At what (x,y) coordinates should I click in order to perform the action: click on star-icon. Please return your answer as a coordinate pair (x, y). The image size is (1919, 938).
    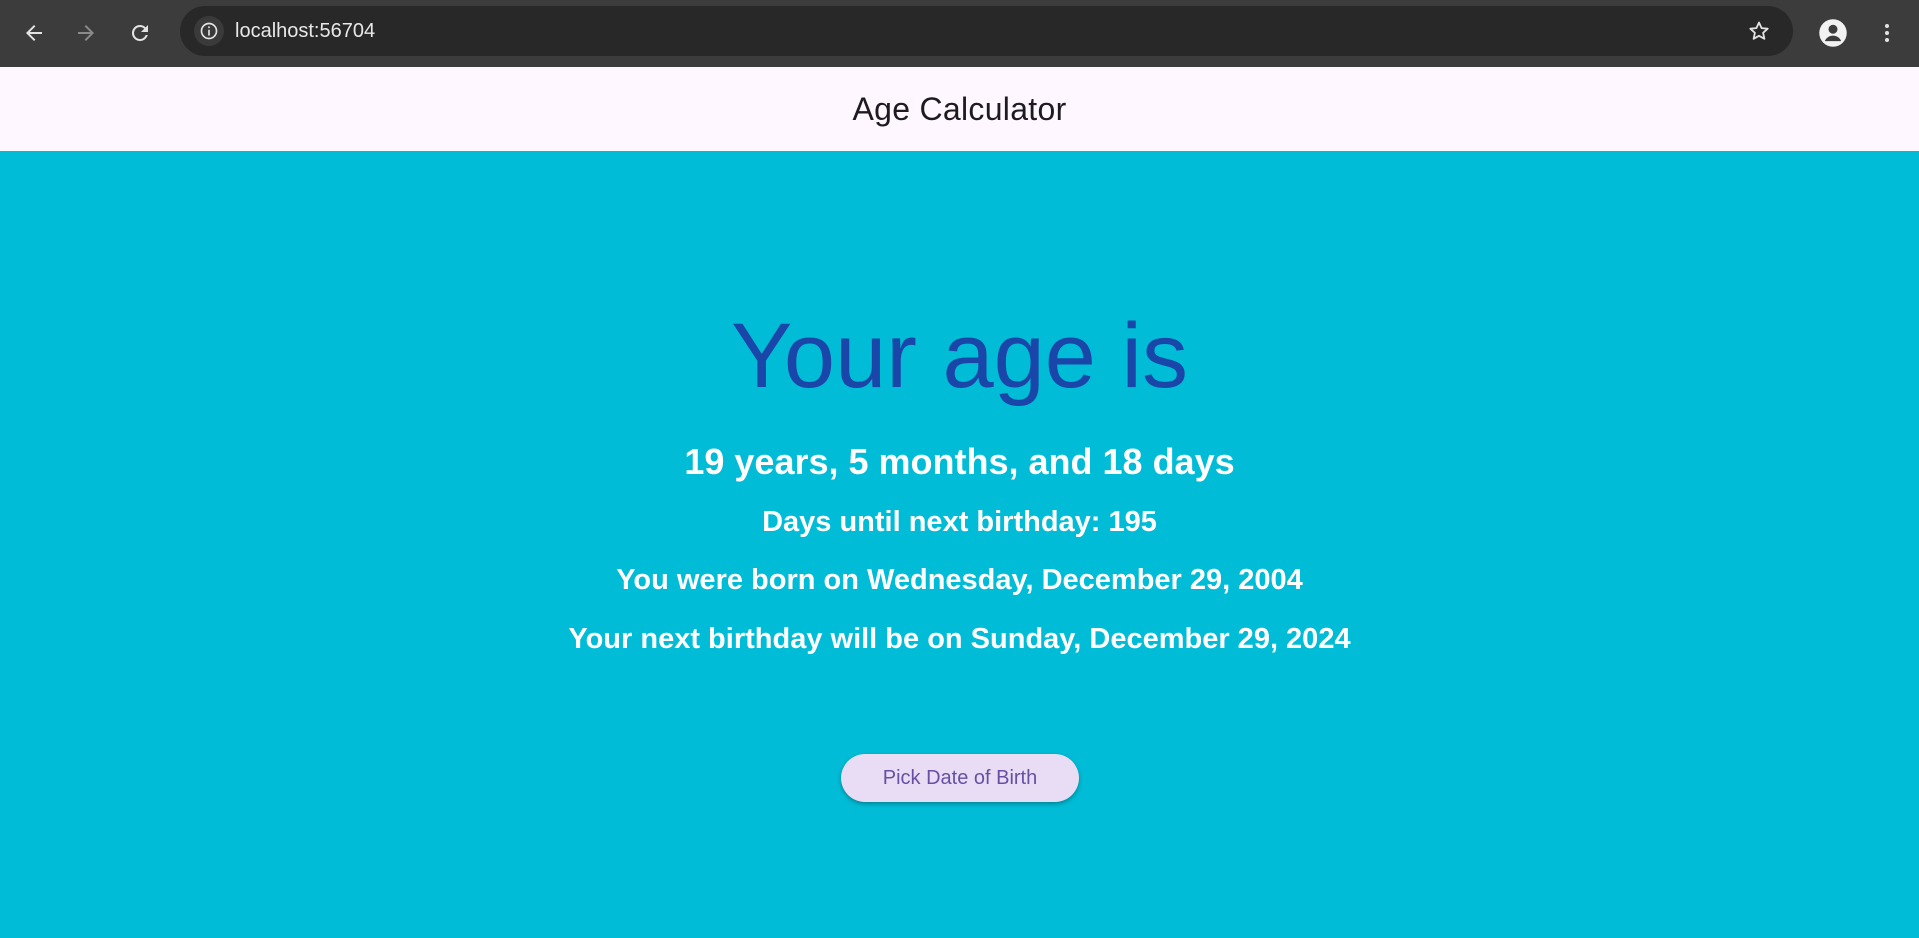
    Looking at the image, I should click on (1759, 31).